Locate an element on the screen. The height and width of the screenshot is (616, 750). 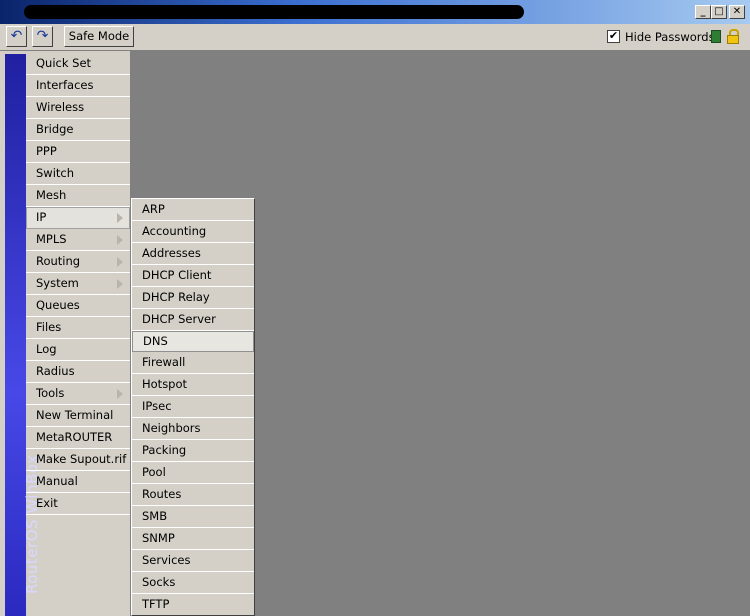
menu-item-mpls: MPLS is located at coordinates (78, 240).